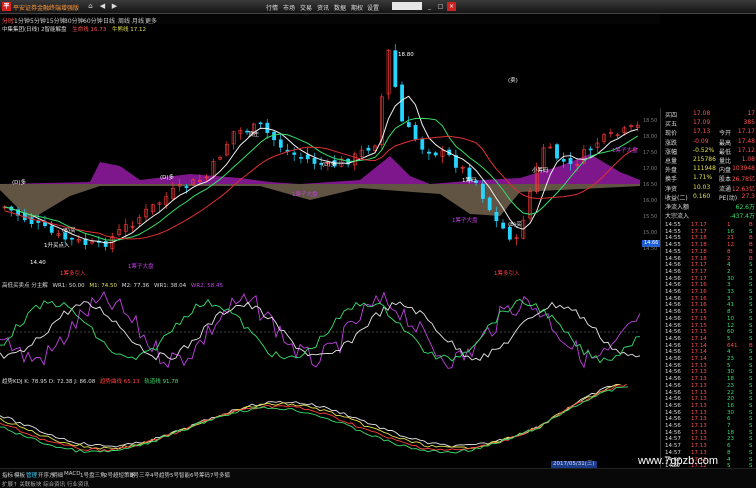  Describe the element at coordinates (93, 475) in the screenshot. I see `bottom-tab-6: 1号盘三角` at that location.